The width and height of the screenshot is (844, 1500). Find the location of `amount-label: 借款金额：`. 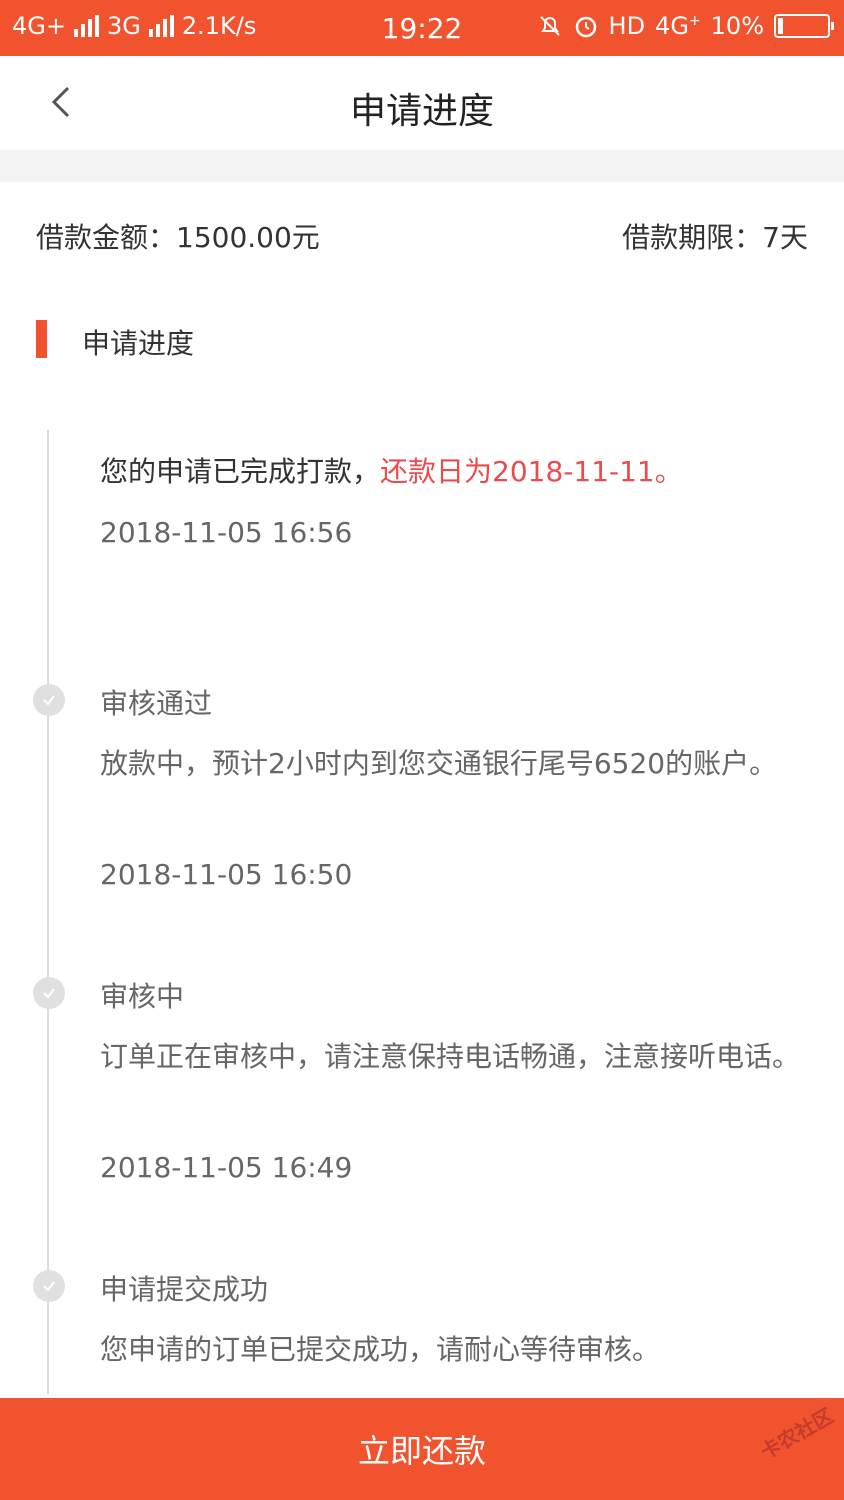

amount-label: 借款金额： is located at coordinates (106, 237).